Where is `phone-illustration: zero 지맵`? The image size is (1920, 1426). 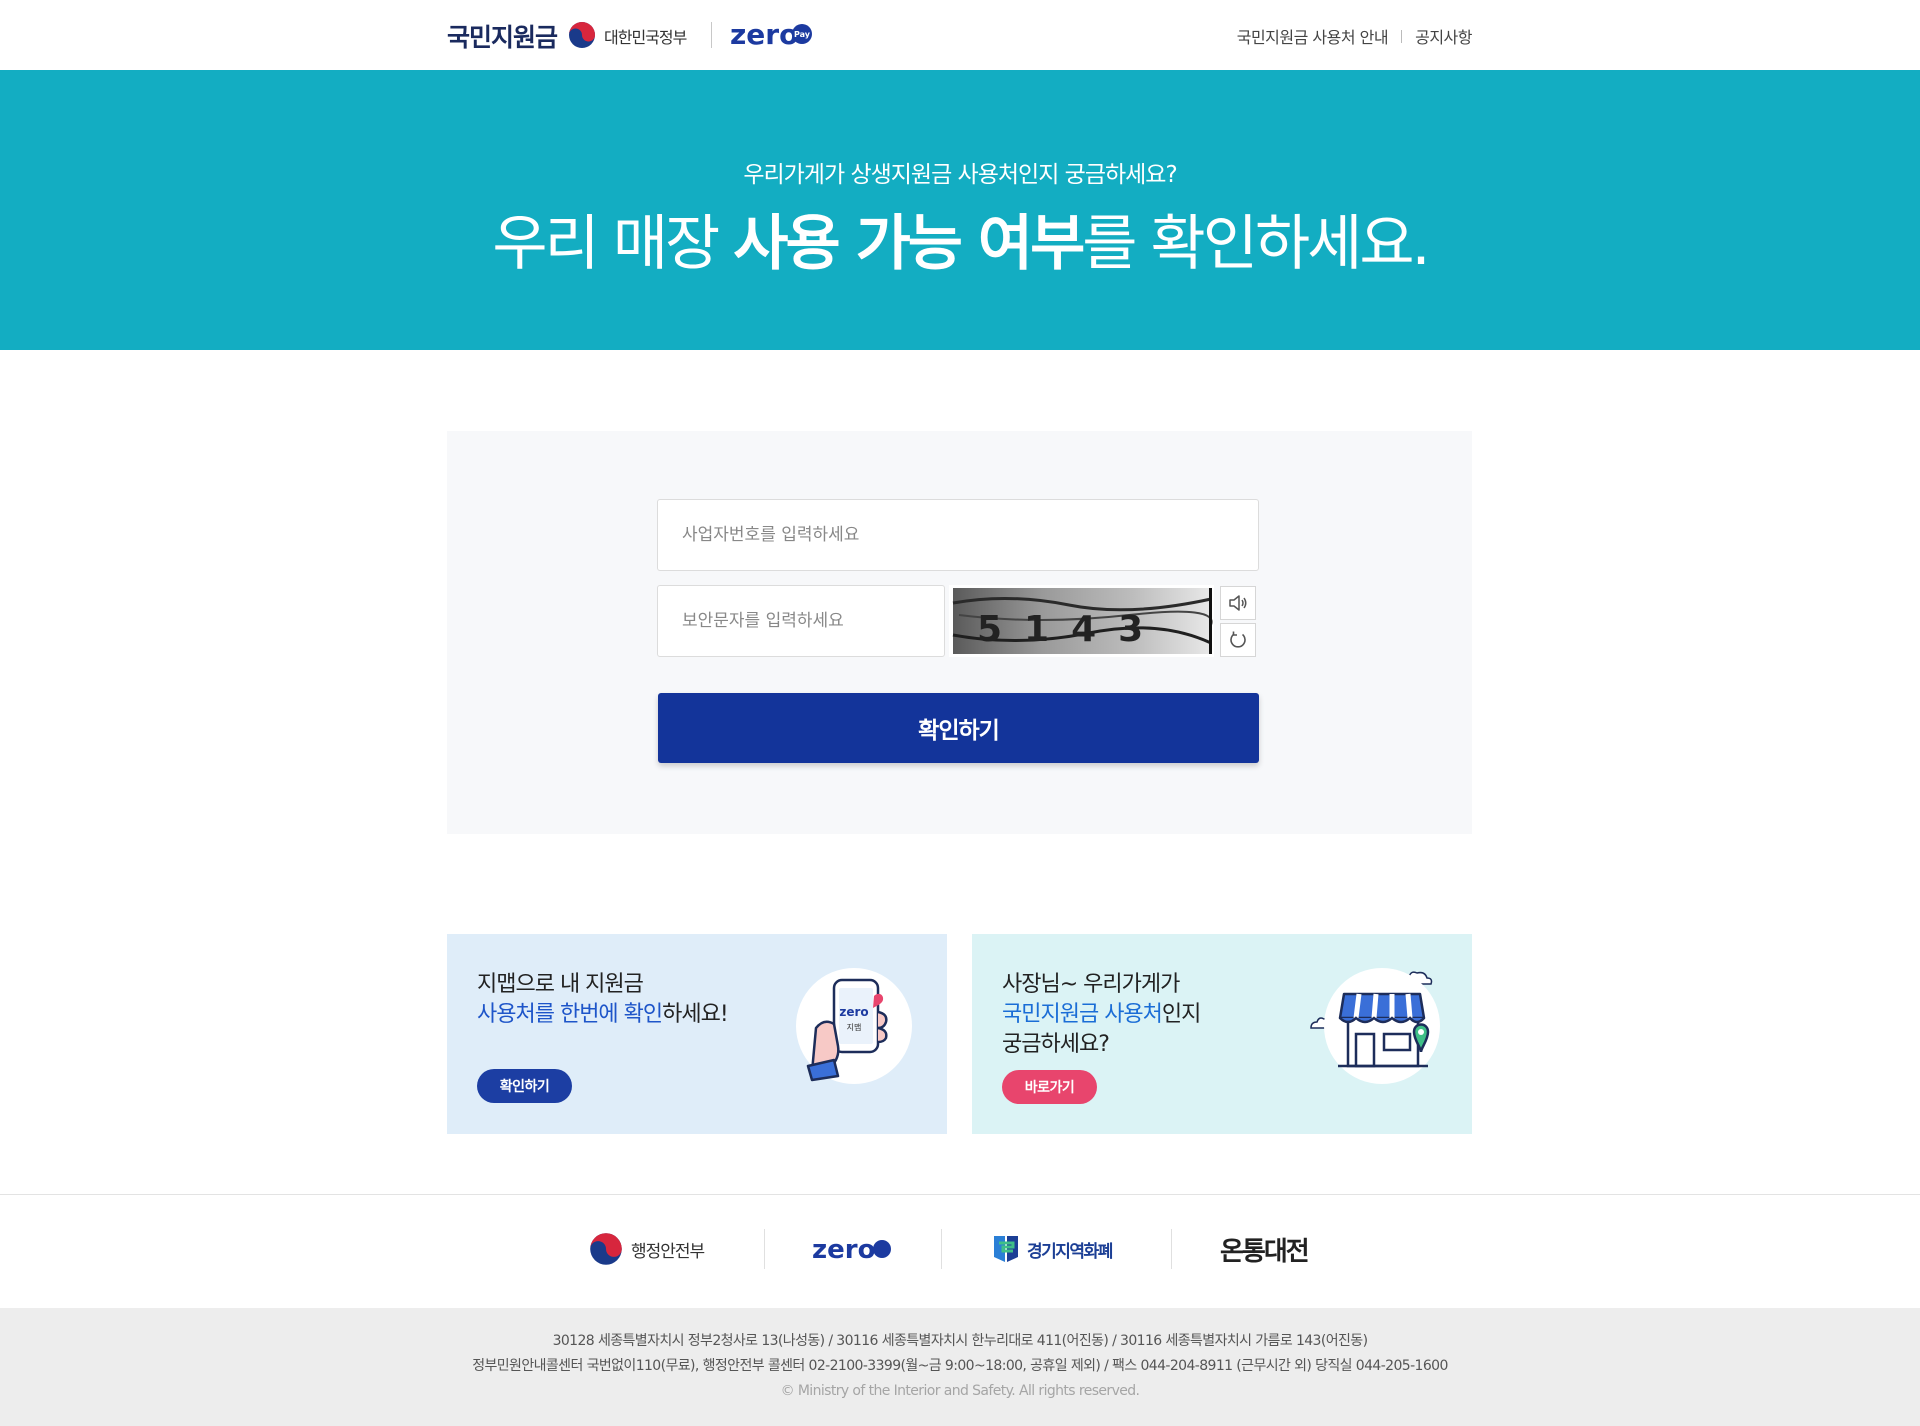 phone-illustration: zero 지맵 is located at coordinates (854, 1026).